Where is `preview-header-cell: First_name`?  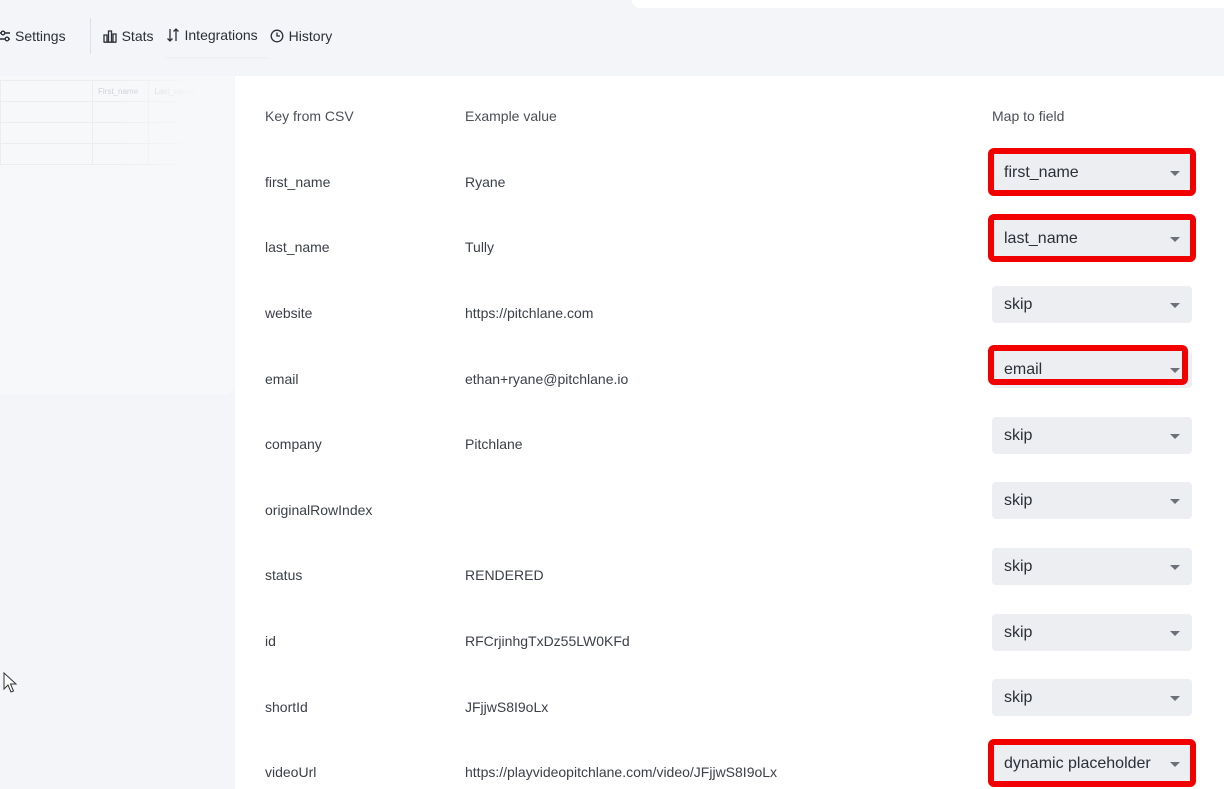
preview-header-cell: First_name is located at coordinates (120, 91).